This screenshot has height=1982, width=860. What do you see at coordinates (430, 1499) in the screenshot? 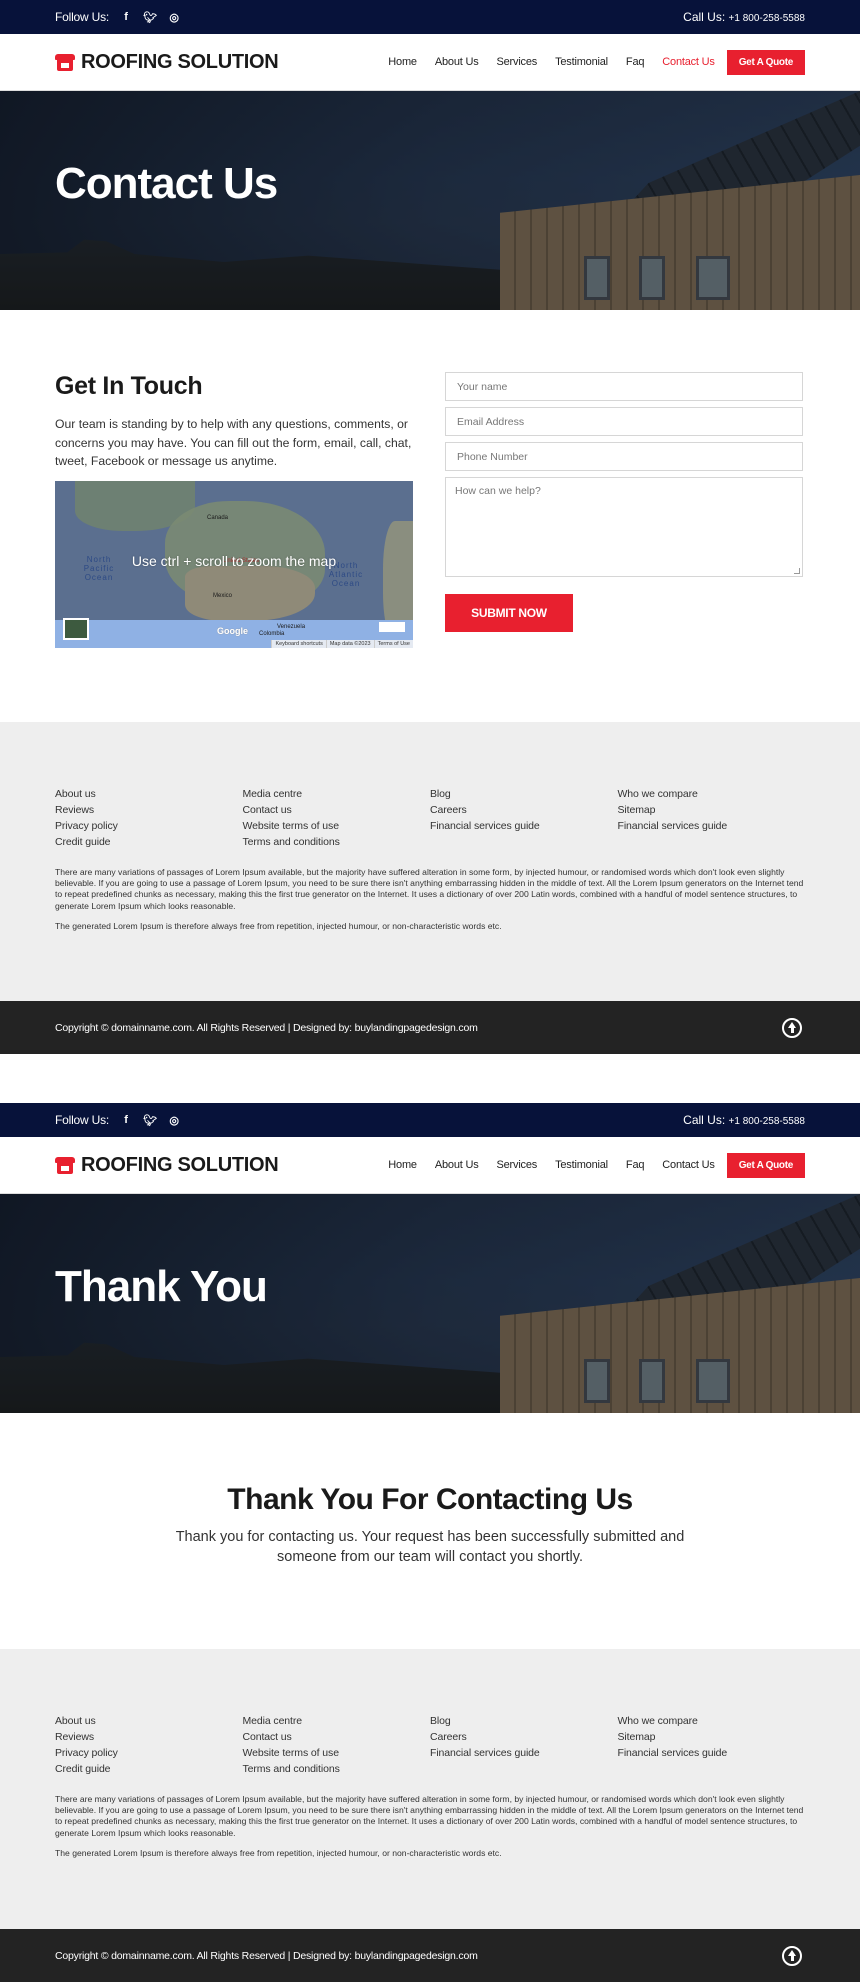
I see `thank-you-heading: Thank You For Contacting Us` at bounding box center [430, 1499].